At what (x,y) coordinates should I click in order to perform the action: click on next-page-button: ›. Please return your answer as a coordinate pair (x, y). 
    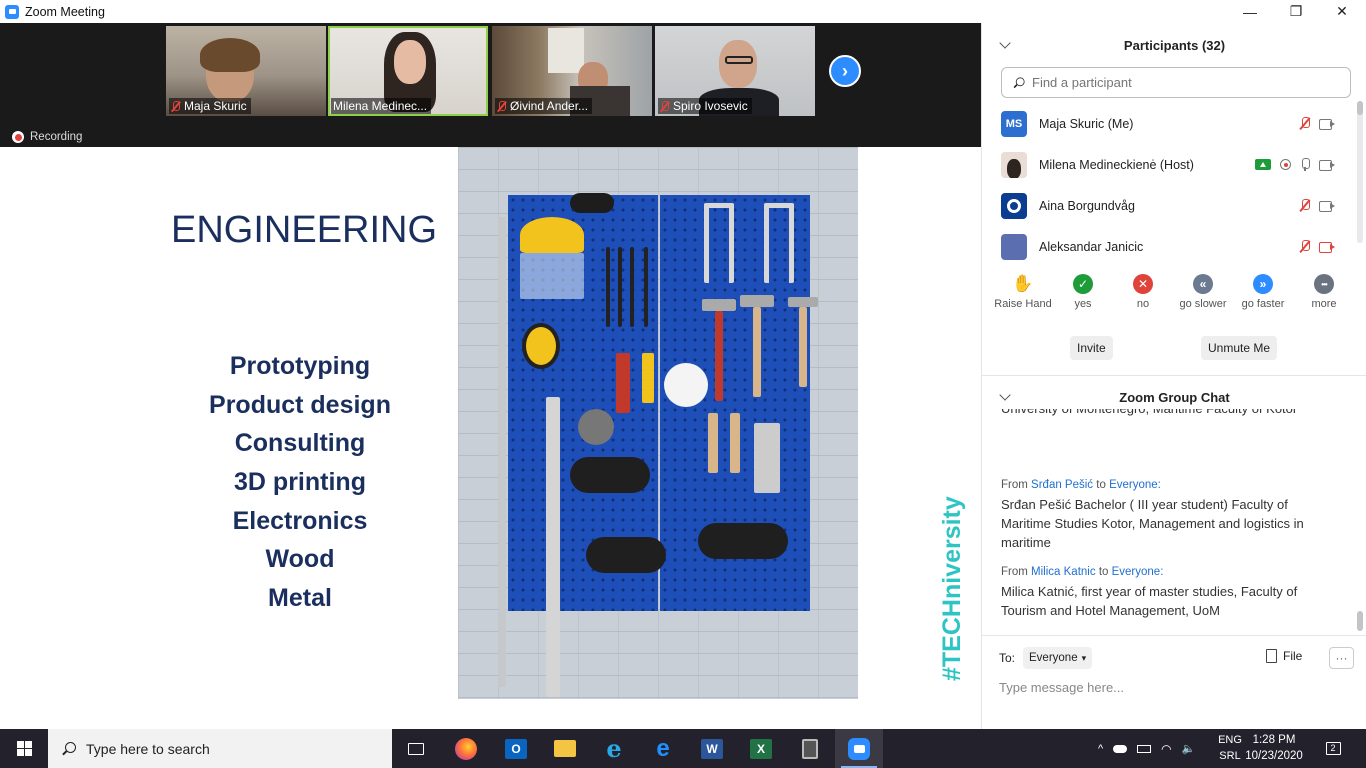
    Looking at the image, I should click on (845, 71).